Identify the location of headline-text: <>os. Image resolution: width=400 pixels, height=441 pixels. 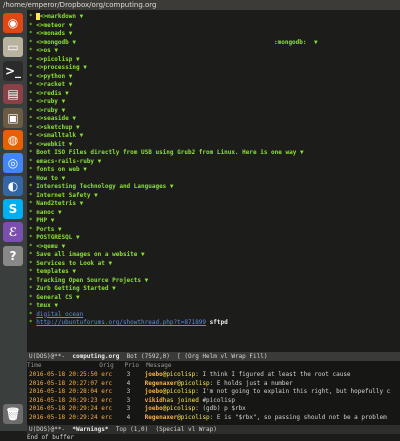
(43, 50).